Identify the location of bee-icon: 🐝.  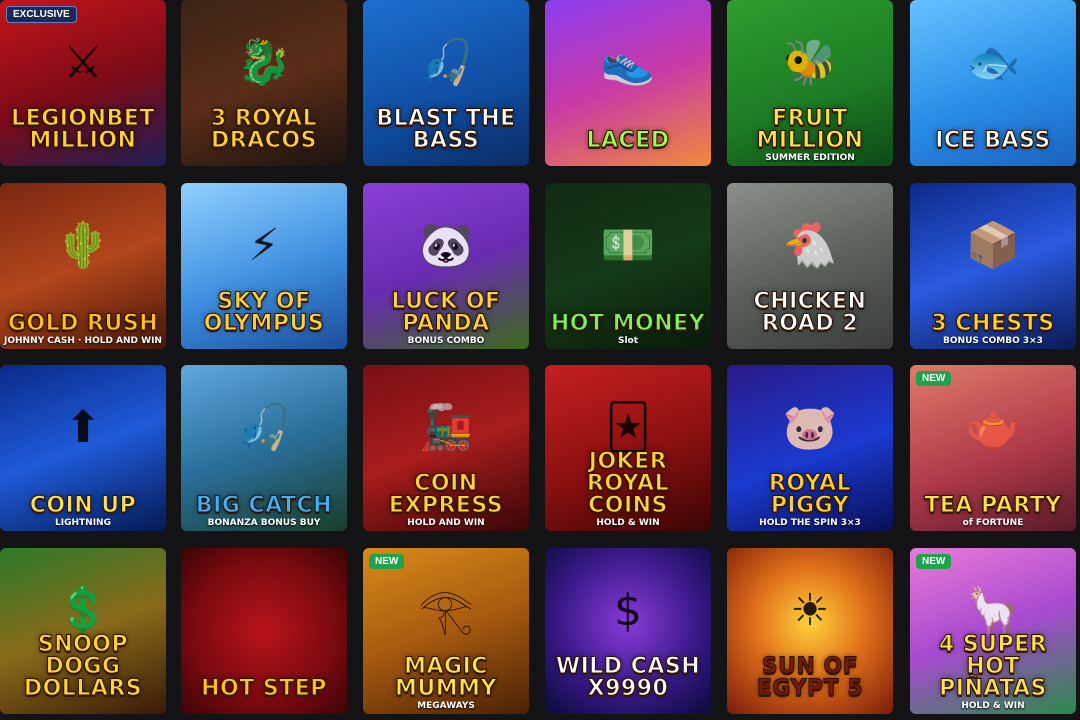
(810, 63).